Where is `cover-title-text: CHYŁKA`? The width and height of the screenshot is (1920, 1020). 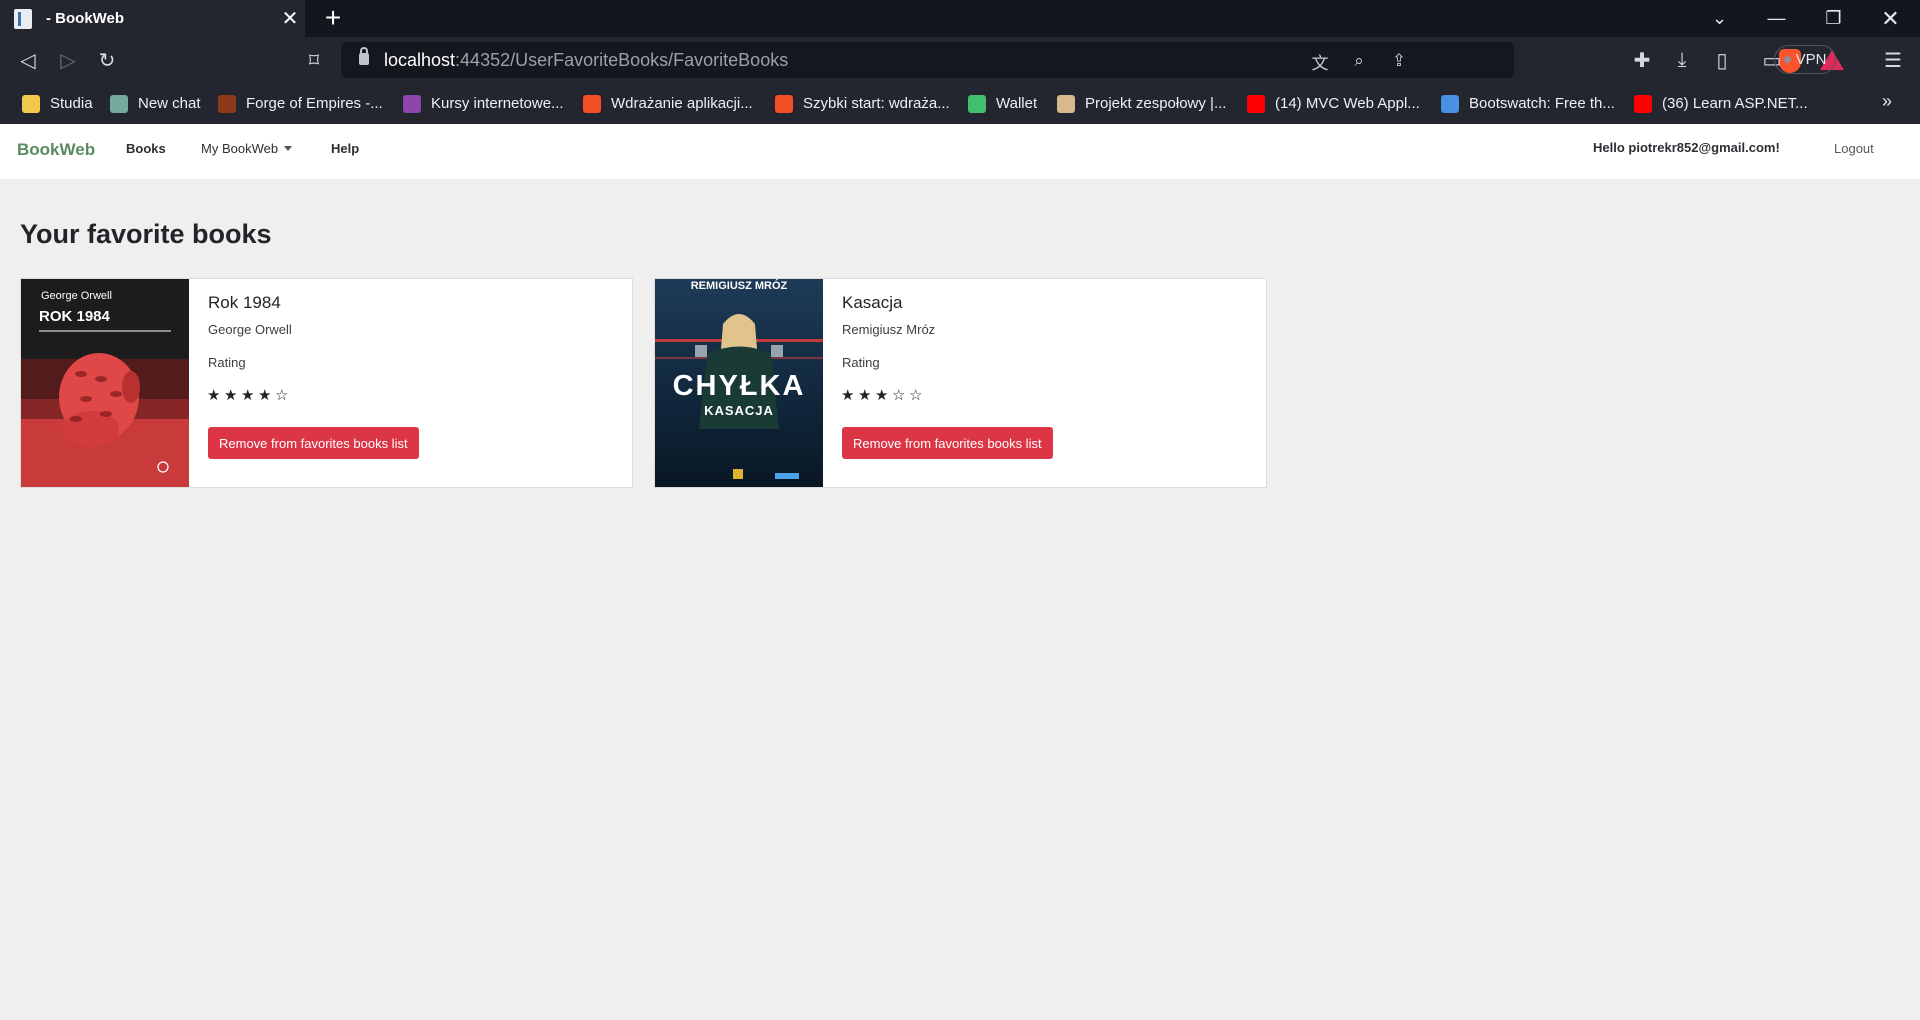 cover-title-text: CHYŁKA is located at coordinates (739, 386).